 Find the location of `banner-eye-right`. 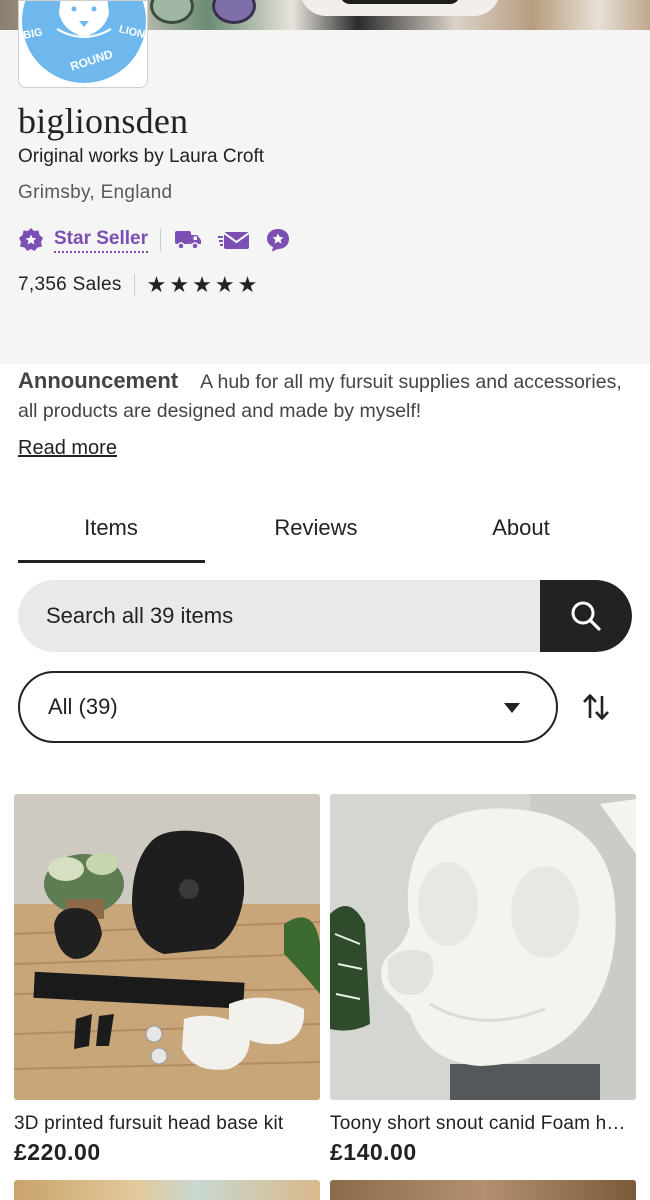

banner-eye-right is located at coordinates (234, 12).